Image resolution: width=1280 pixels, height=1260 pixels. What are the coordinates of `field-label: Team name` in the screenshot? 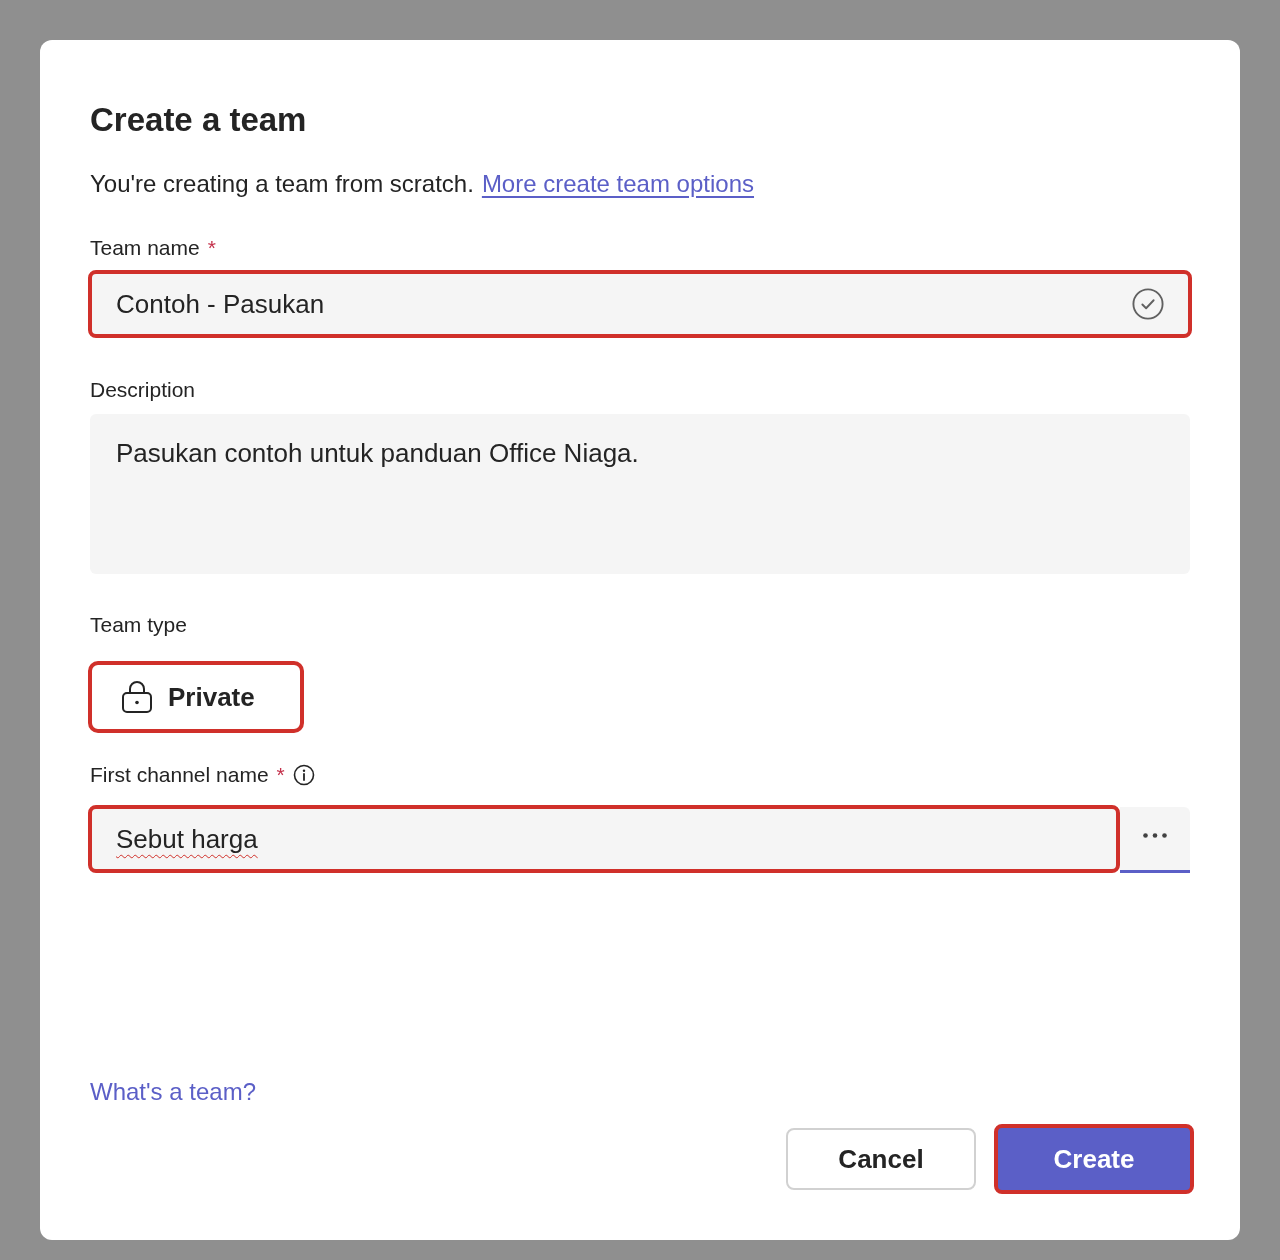 It's located at (145, 248).